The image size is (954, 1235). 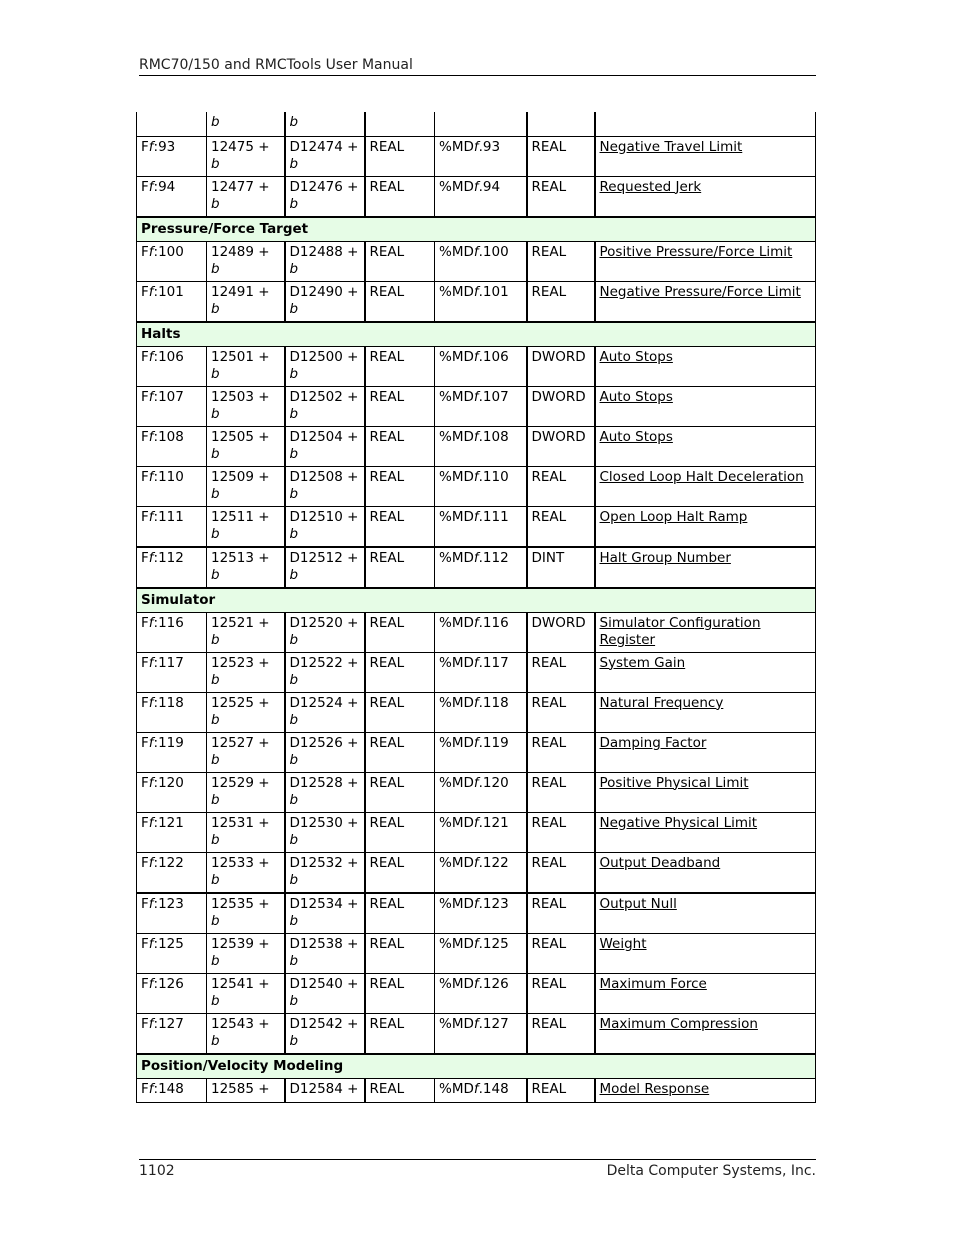 What do you see at coordinates (680, 631) in the screenshot?
I see `register-name-link: Simulator Configuration Register` at bounding box center [680, 631].